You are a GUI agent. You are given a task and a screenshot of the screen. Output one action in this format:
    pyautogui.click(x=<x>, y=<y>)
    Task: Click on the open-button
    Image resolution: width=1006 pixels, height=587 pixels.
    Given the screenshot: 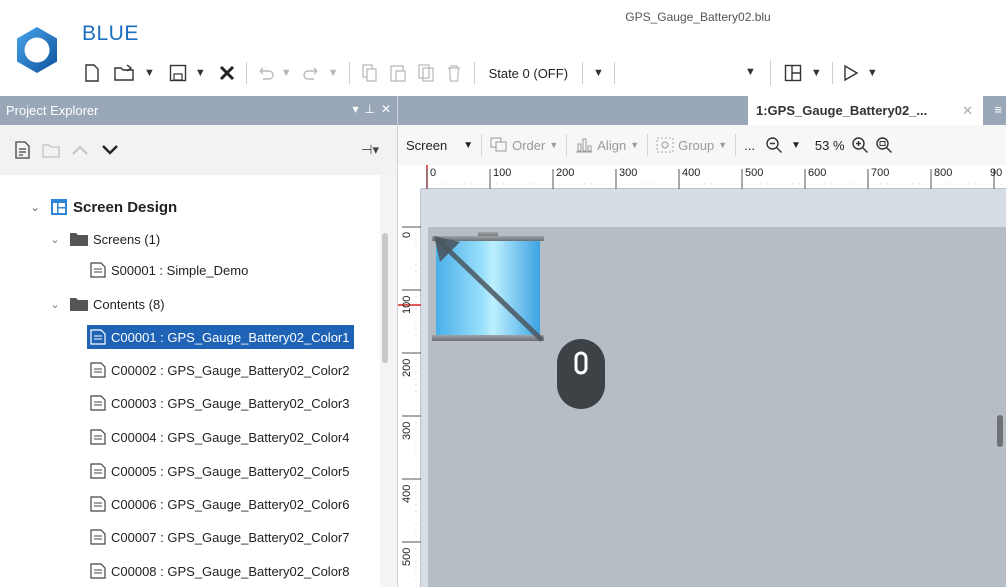 What is the action you would take?
    pyautogui.click(x=125, y=73)
    